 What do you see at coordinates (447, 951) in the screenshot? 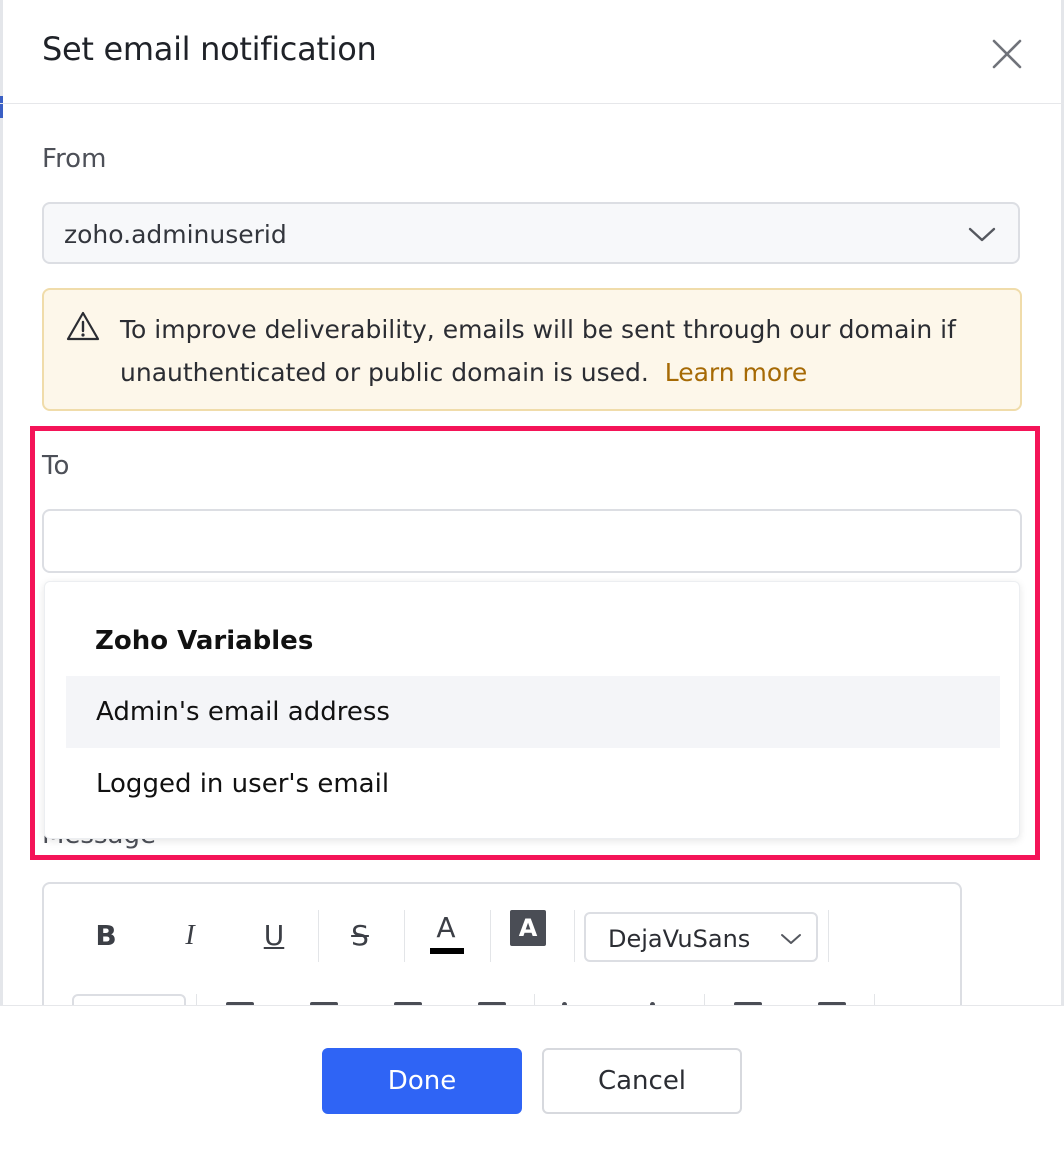
I see `text-color-swatch` at bounding box center [447, 951].